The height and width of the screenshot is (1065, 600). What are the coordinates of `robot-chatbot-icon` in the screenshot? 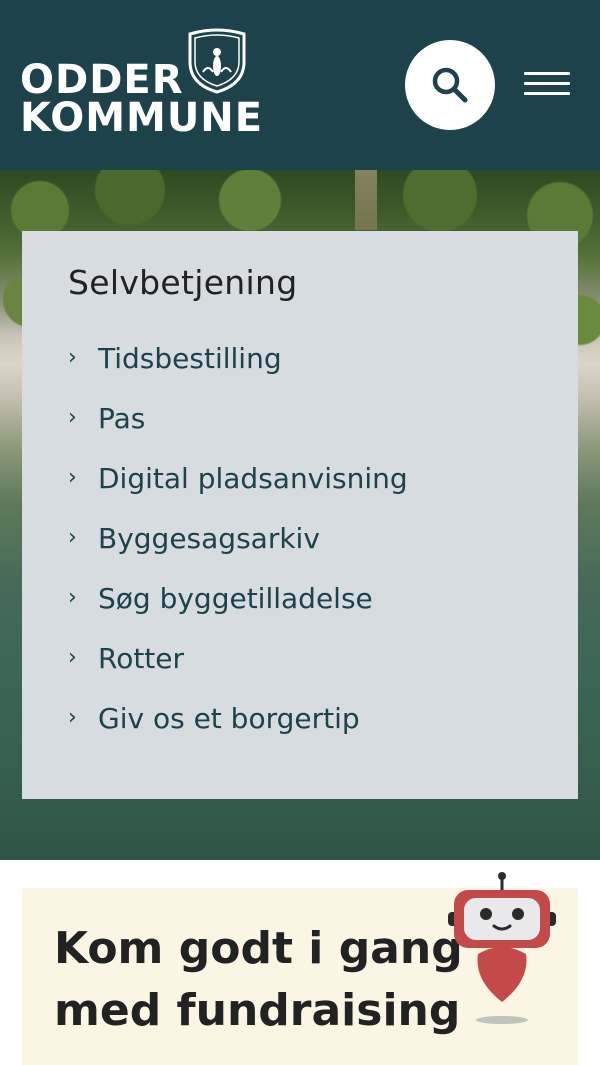 It's located at (502, 948).